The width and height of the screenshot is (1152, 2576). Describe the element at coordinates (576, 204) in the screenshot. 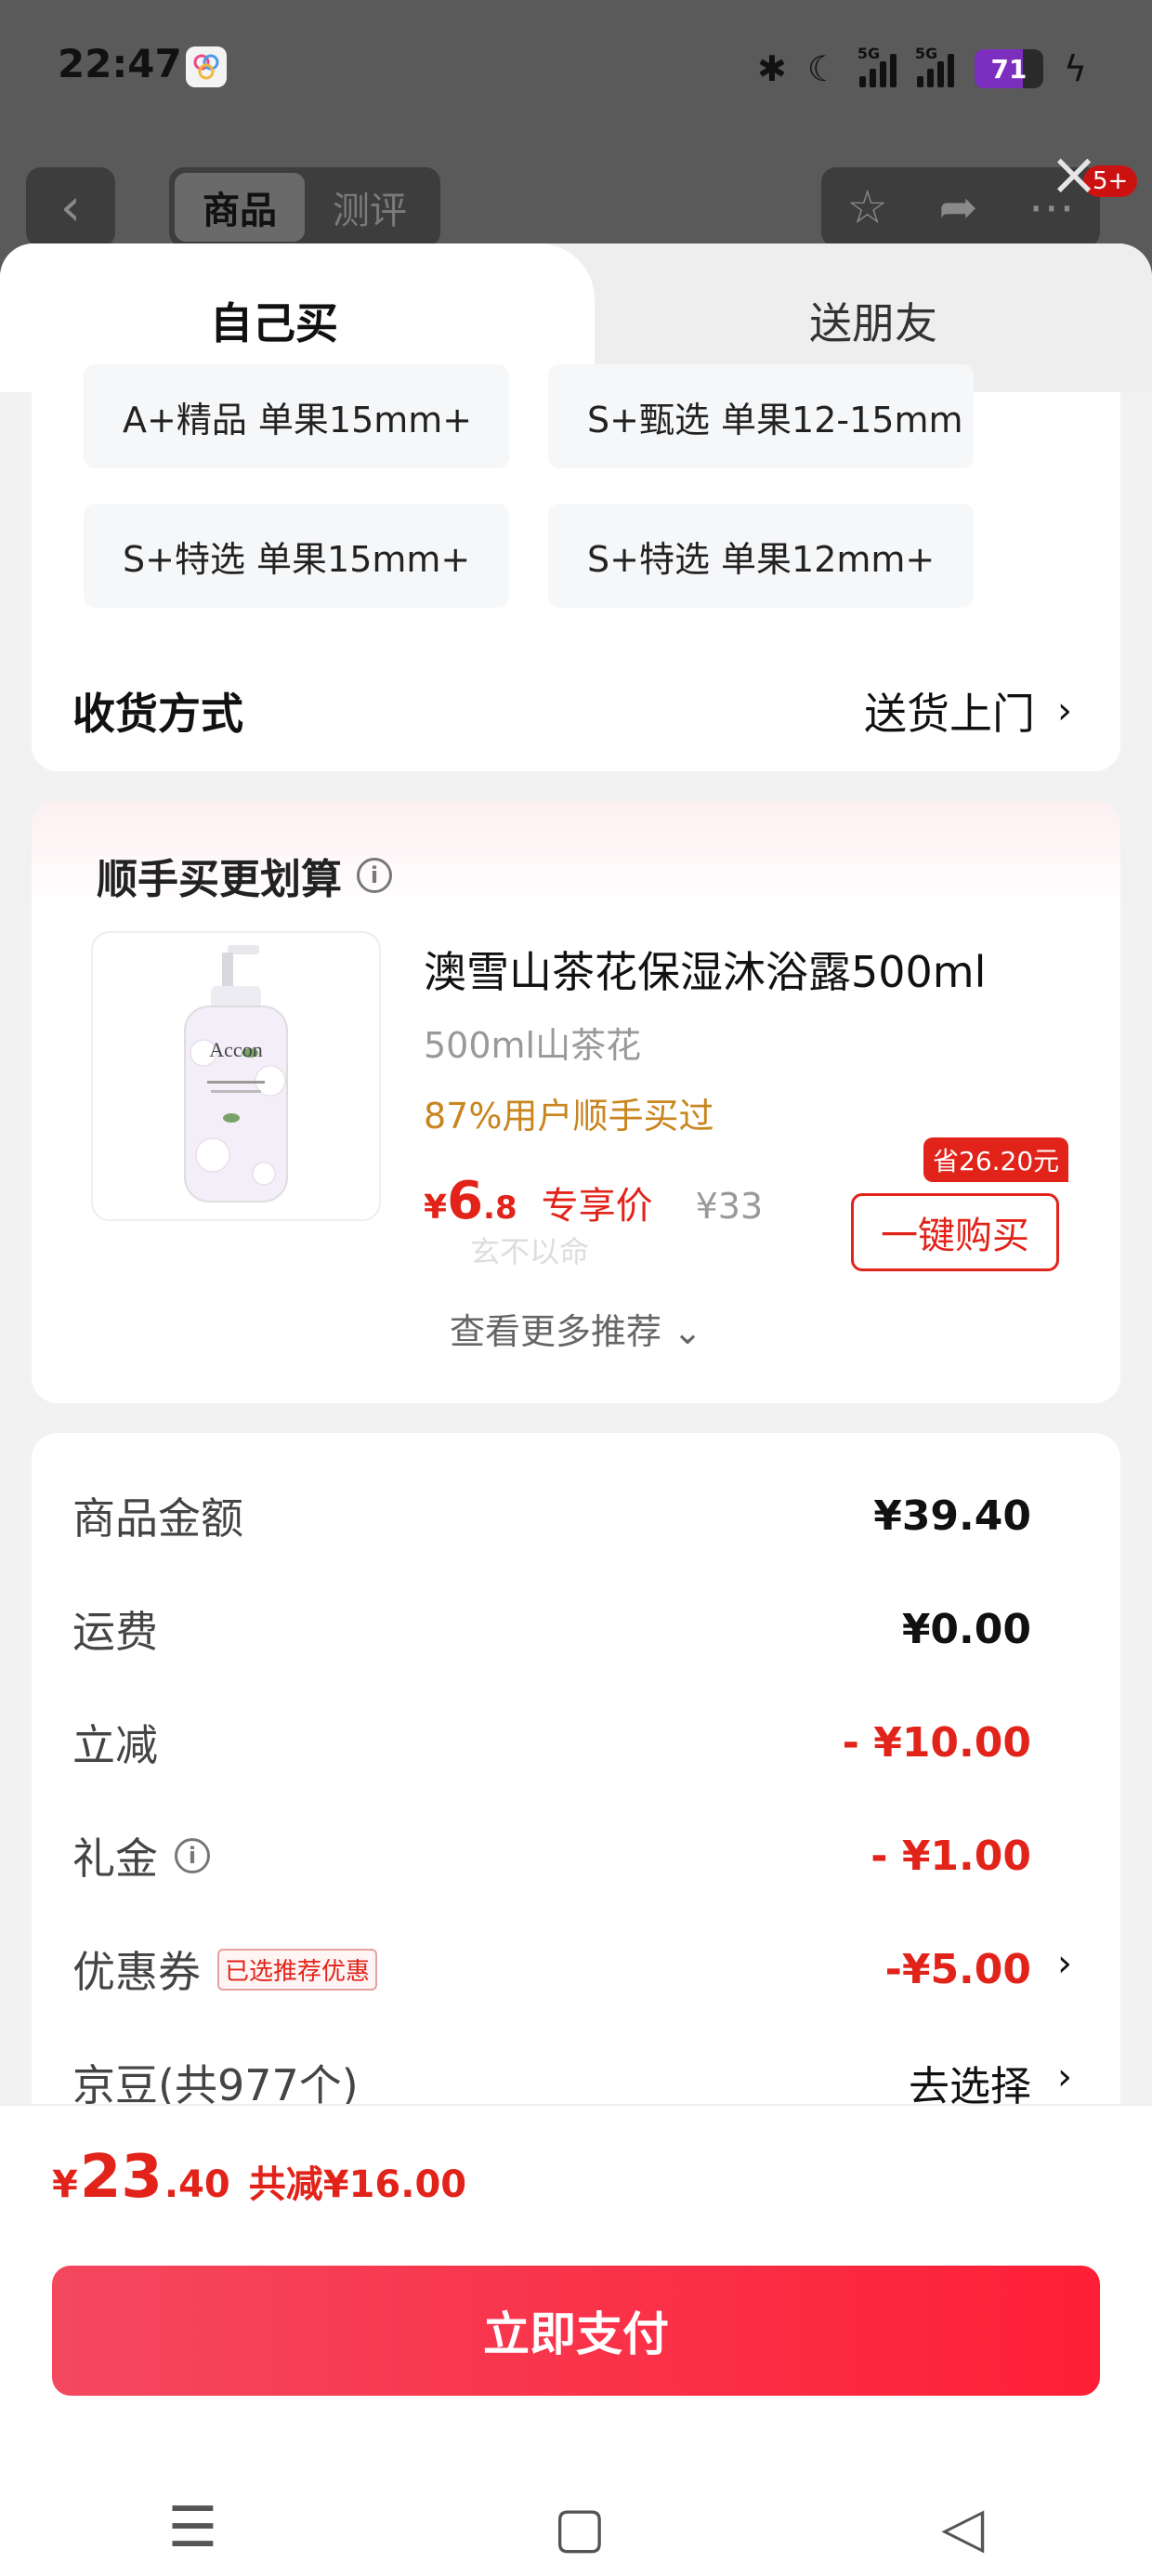

I see `product-page-header: ‹ 商品 测评 ☆ ➦ ⋯` at that location.